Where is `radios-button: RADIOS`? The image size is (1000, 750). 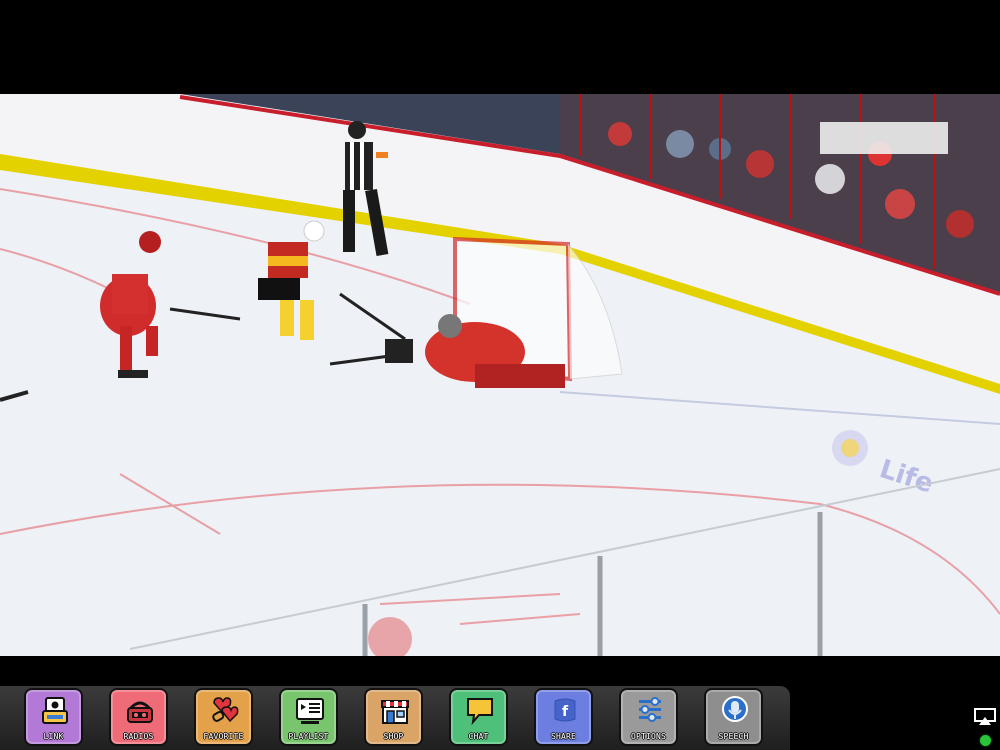
radios-button: RADIOS is located at coordinates (138, 717).